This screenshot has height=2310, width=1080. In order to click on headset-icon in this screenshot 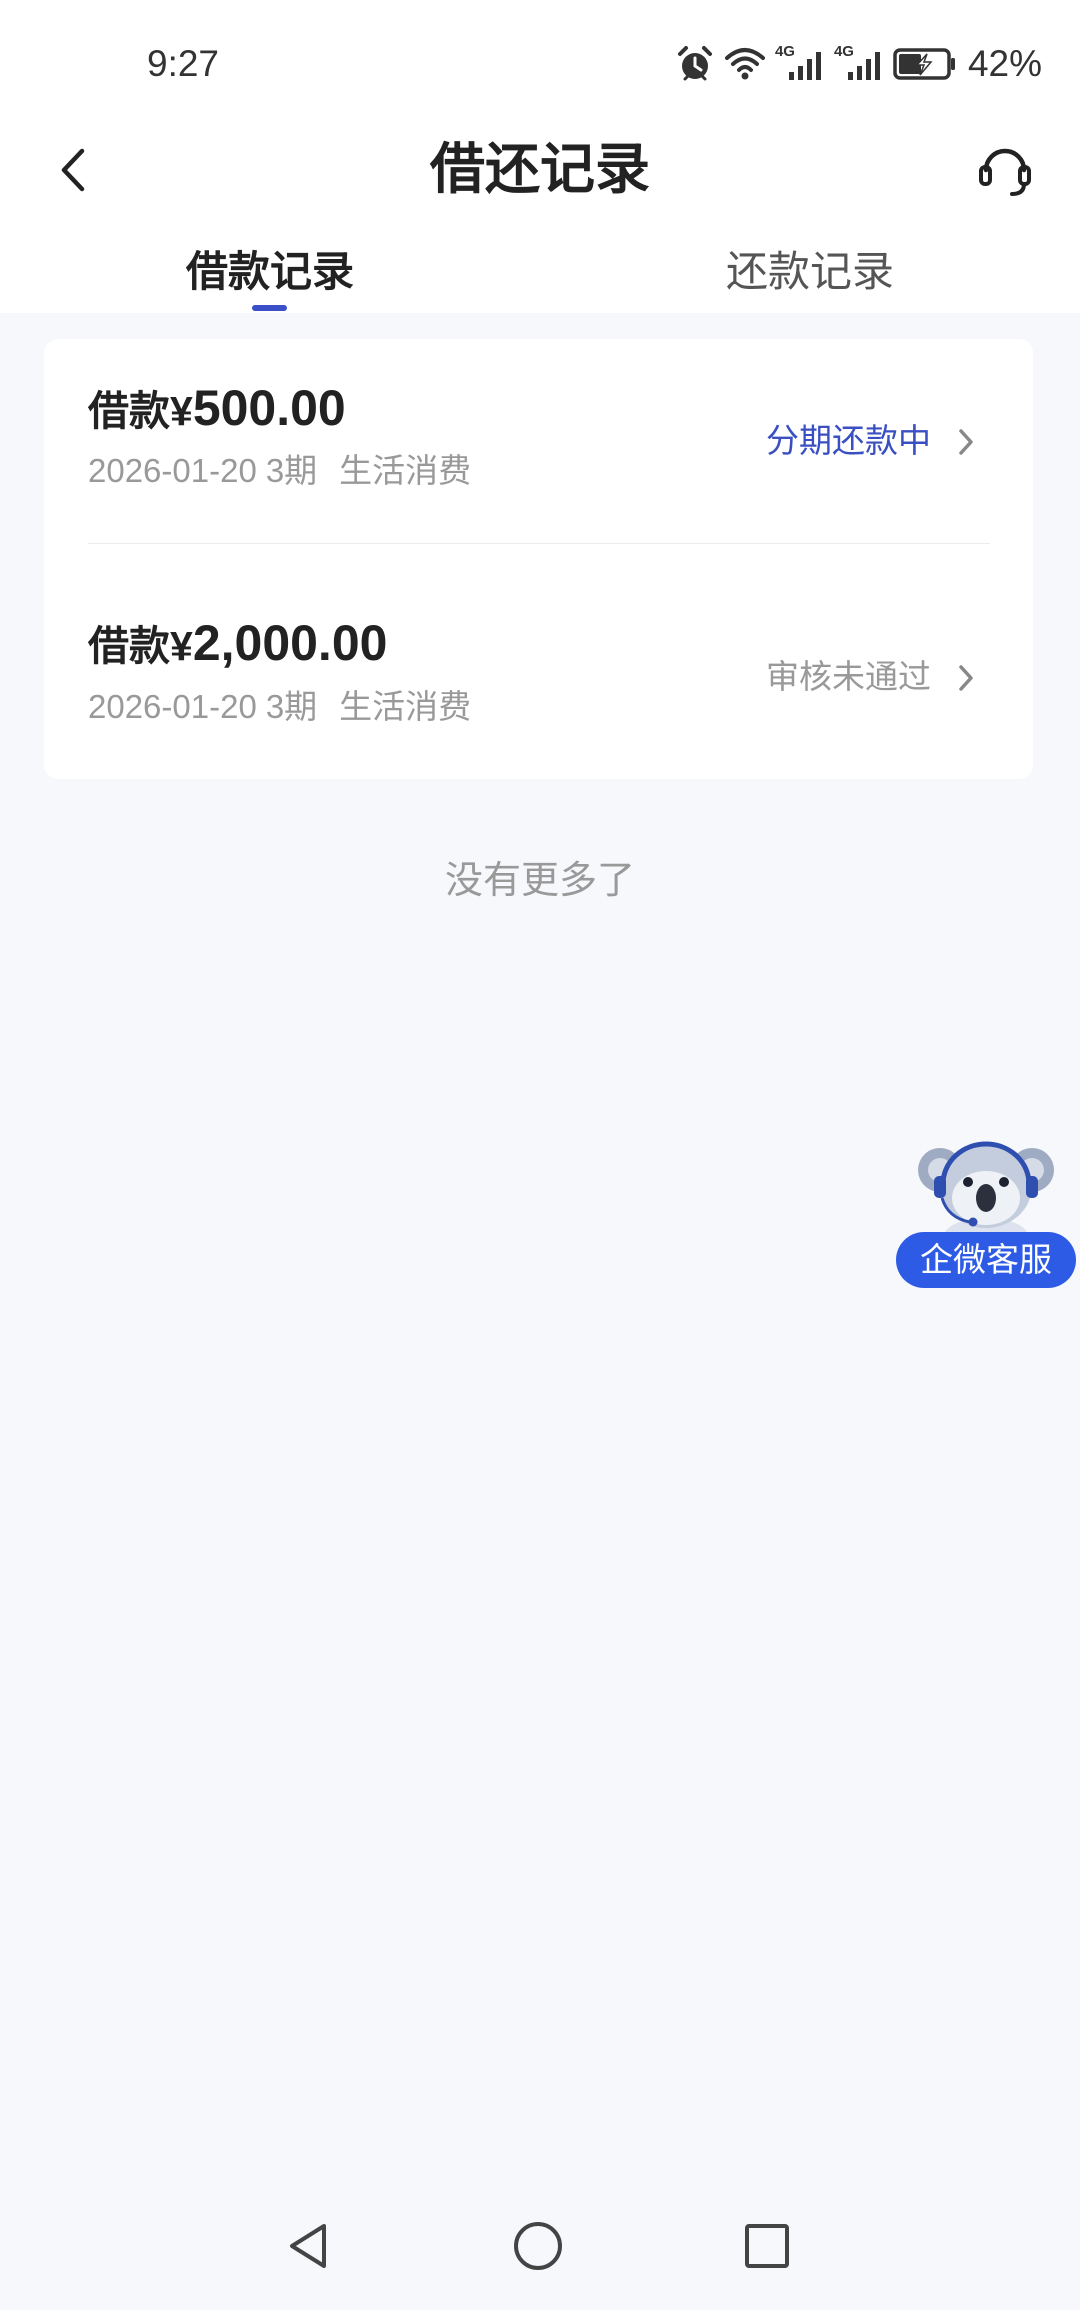, I will do `click(1005, 172)`.